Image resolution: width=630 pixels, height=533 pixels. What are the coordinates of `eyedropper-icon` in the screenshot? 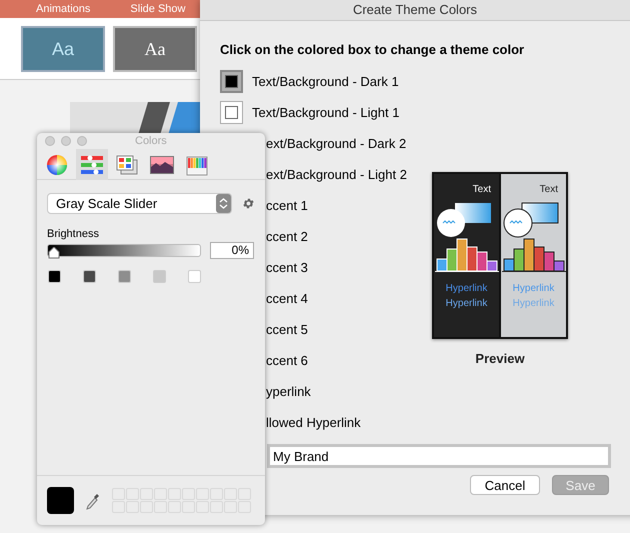 It's located at (93, 501).